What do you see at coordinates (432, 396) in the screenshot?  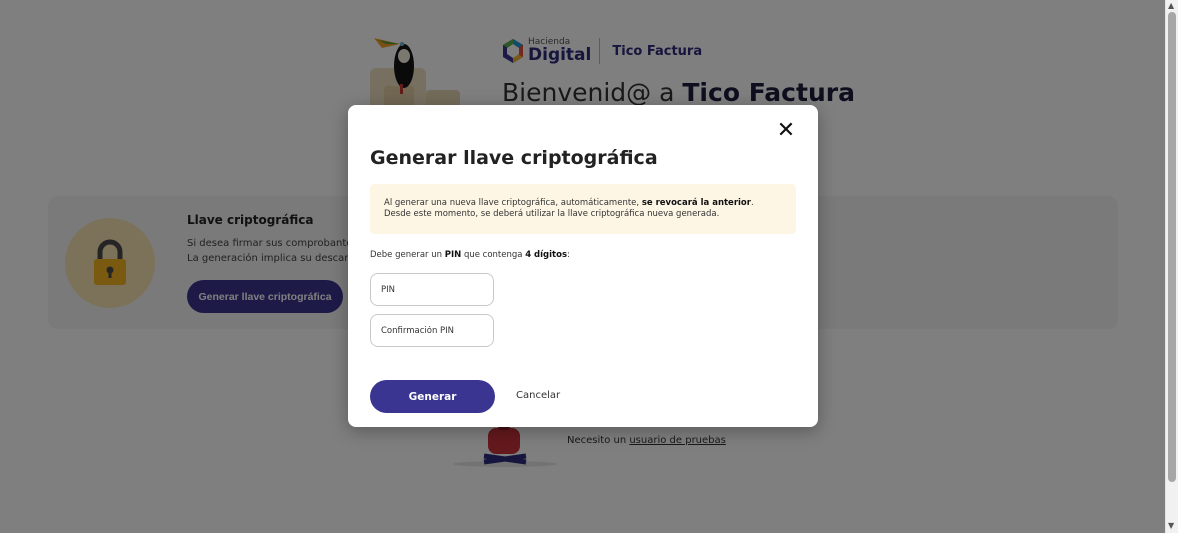 I see `generate-button: Generar` at bounding box center [432, 396].